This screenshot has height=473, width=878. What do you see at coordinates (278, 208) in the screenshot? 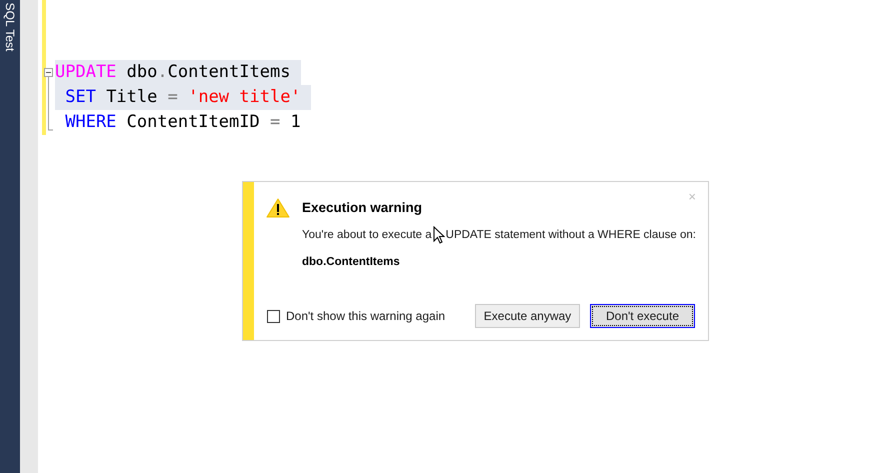
I see `warning-icon` at bounding box center [278, 208].